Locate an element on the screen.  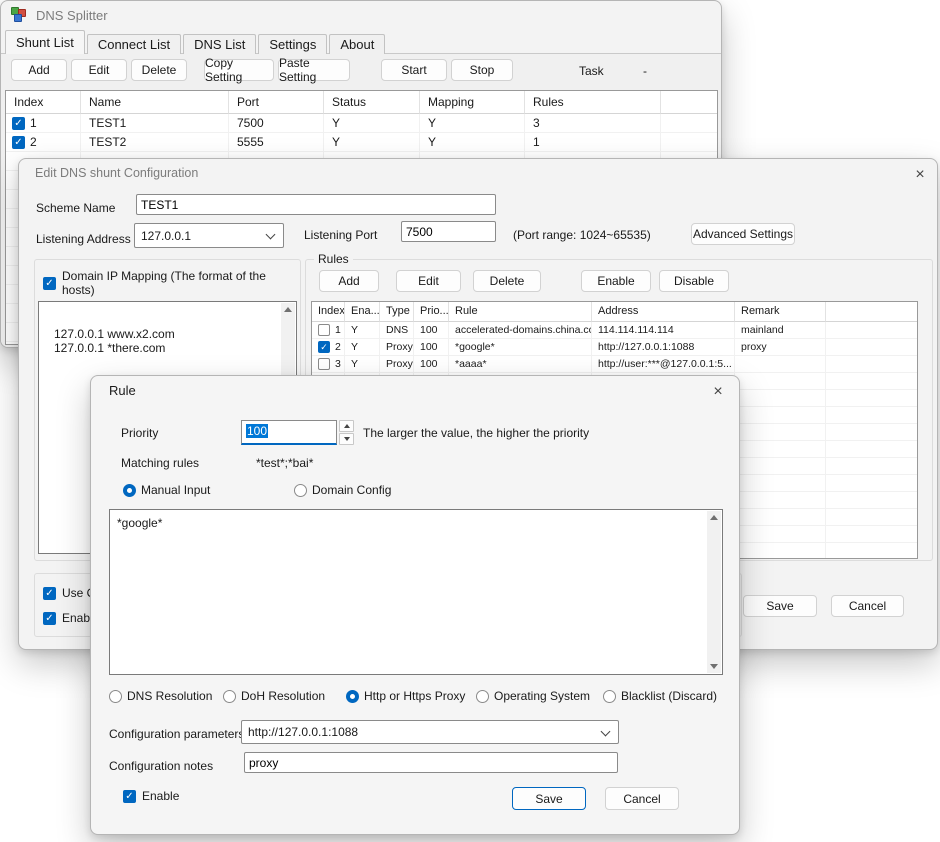
blacklist-discard-radio: Blacklist (Discard) is located at coordinates (660, 696).